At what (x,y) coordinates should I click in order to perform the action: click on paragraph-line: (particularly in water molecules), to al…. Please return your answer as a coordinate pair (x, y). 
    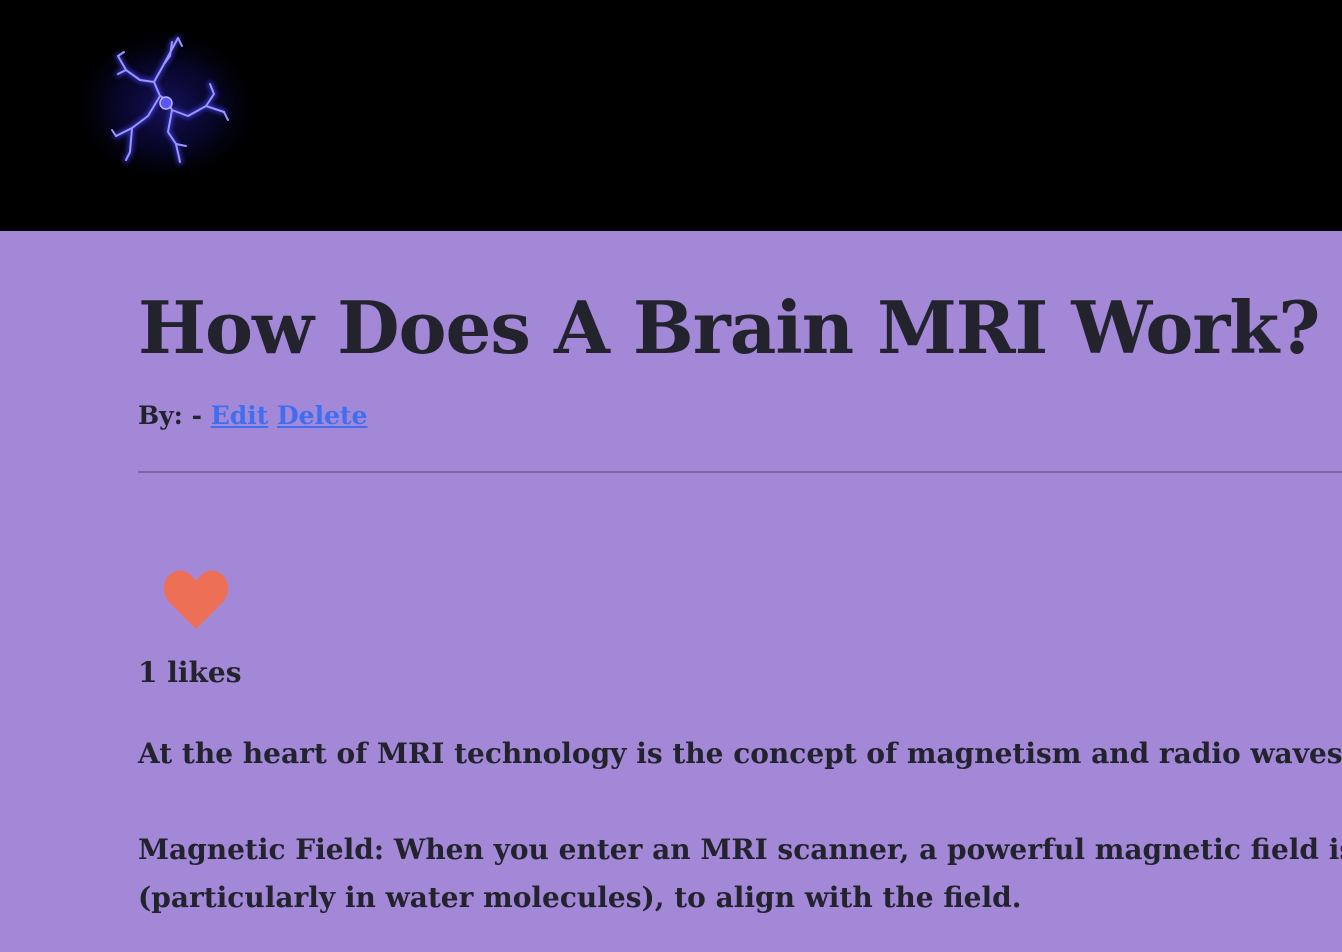
    Looking at the image, I should click on (580, 897).